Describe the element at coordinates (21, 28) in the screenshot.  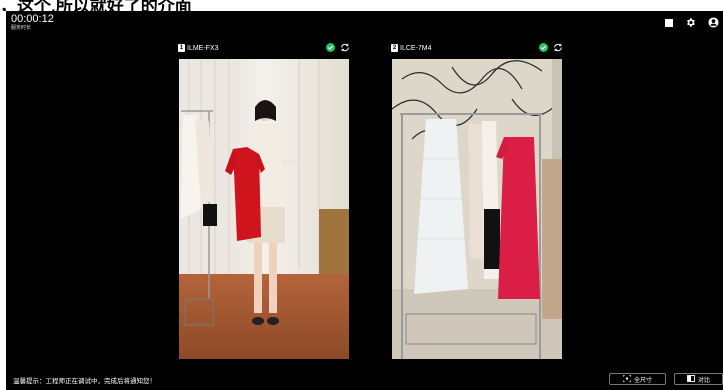
I see `session-time-label: 服务时长` at that location.